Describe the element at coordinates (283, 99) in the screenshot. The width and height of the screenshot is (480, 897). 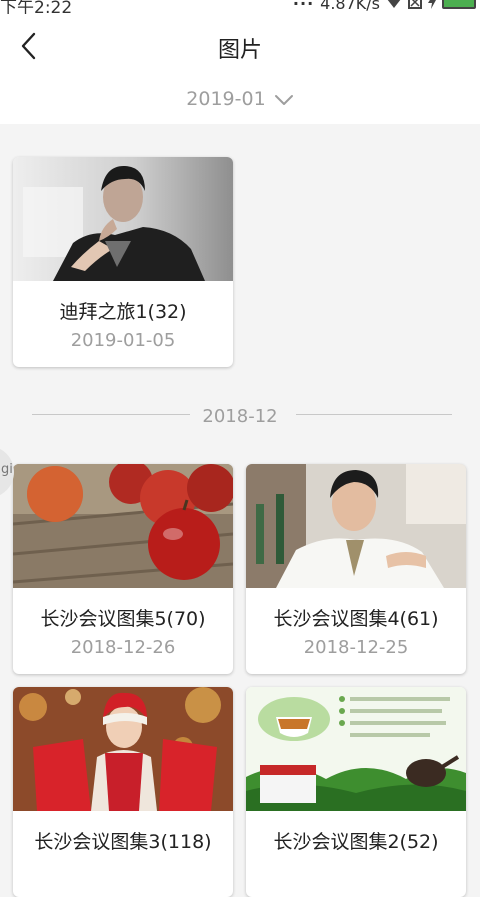
I see `chevron-down-icon` at that location.